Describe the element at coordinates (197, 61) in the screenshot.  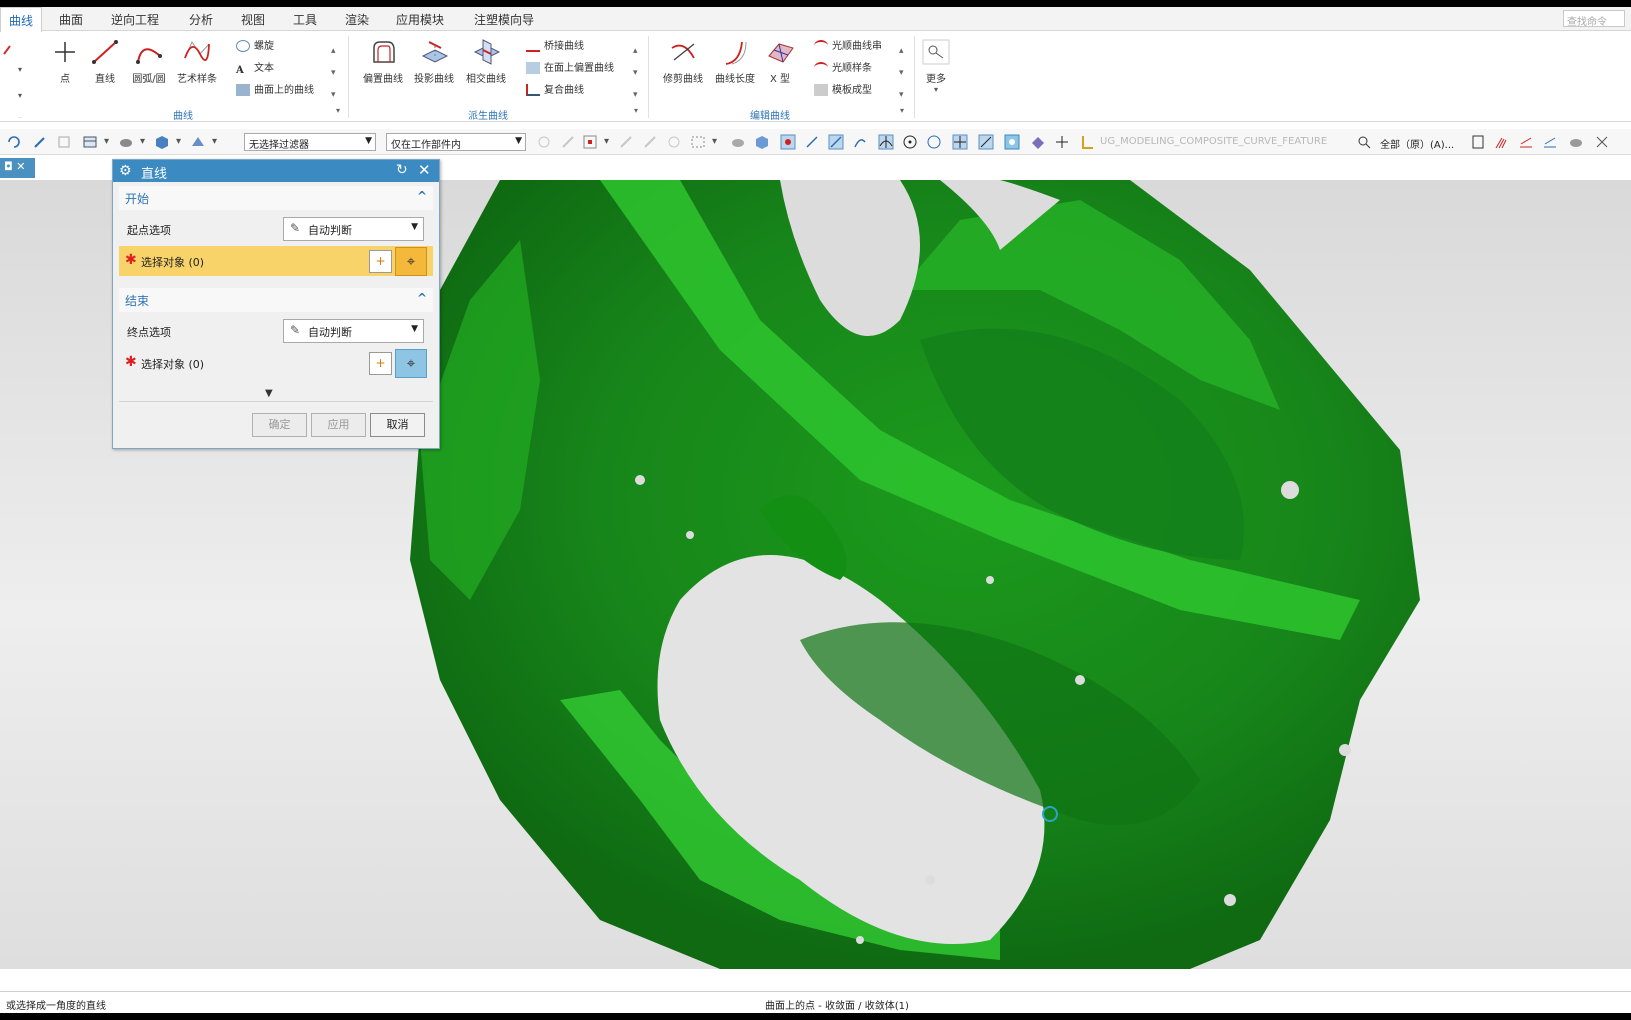
I see `studio-spline-button: 艺术样条` at that location.